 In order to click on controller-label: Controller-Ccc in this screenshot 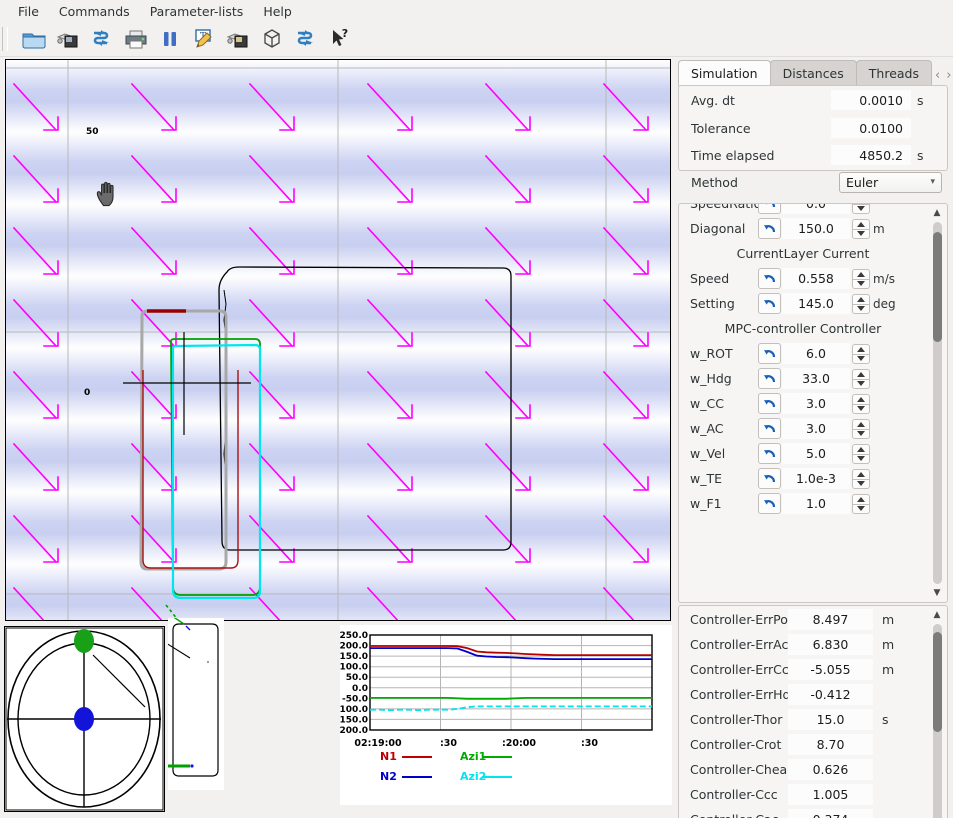, I will do `click(734, 794)`.